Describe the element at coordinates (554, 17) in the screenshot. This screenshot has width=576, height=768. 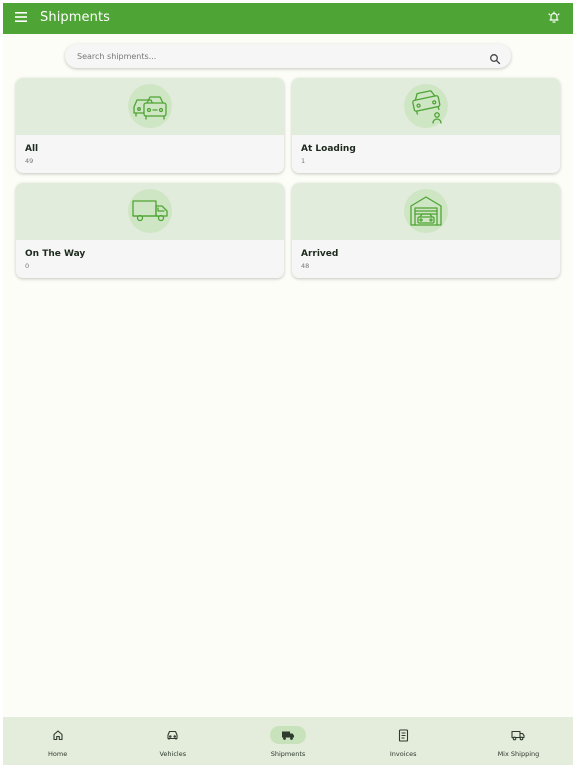
I see `notification-bell-icon` at that location.